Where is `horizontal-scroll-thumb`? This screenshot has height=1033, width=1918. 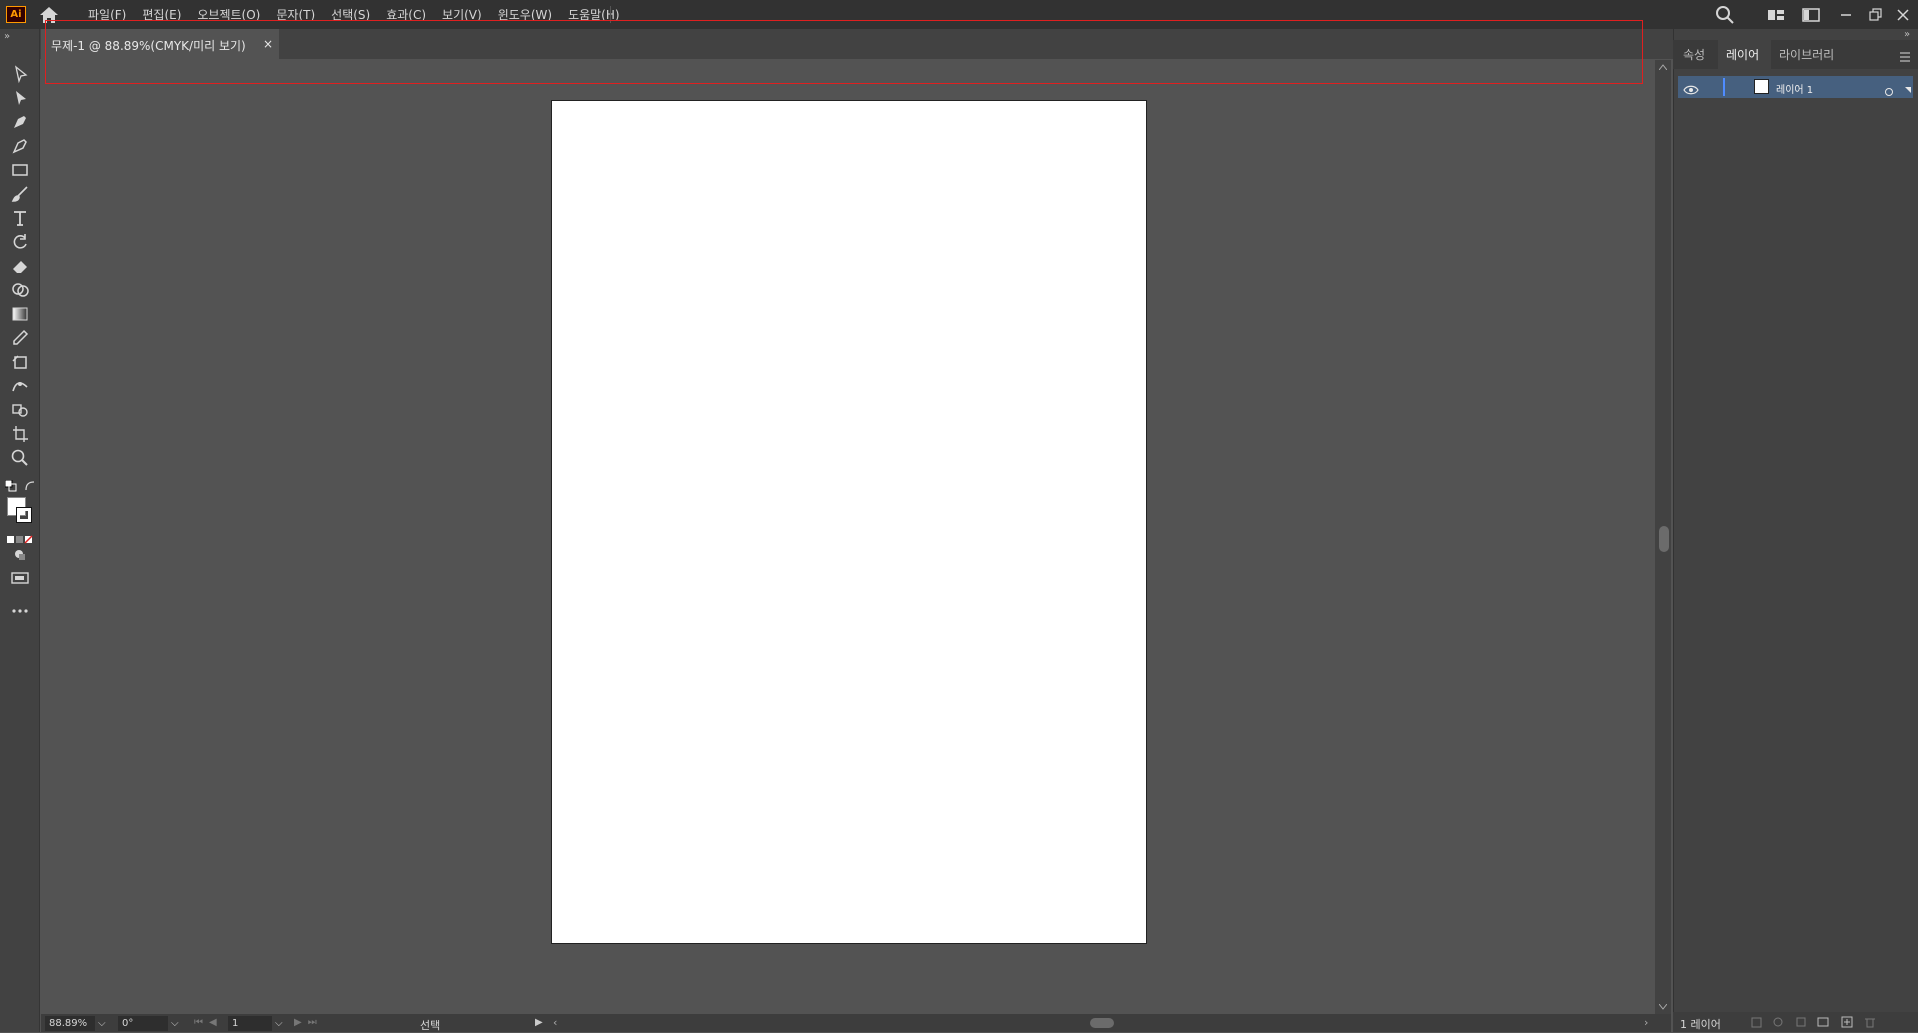 horizontal-scroll-thumb is located at coordinates (1102, 1023).